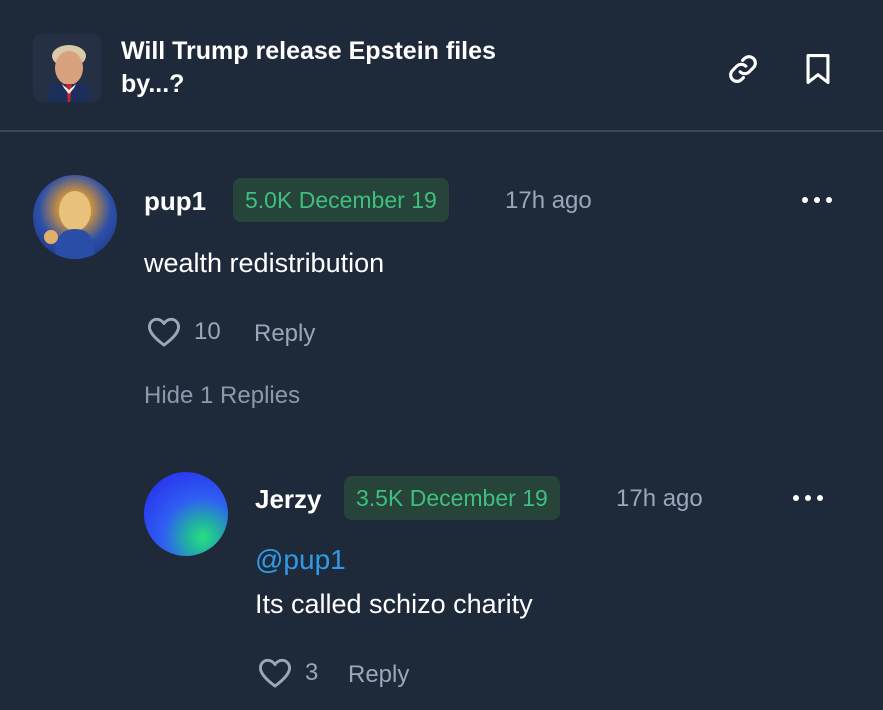 The image size is (883, 710). I want to click on like-button: 3, so click(287, 673).